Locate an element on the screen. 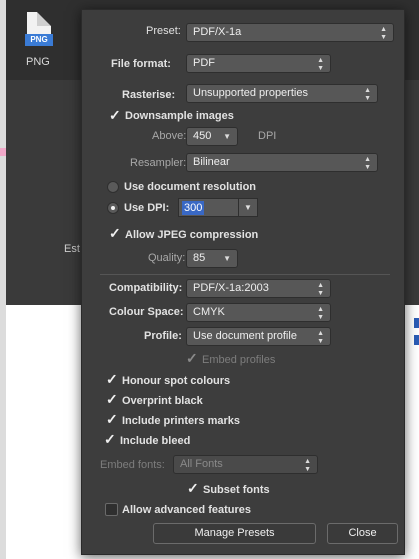 The width and height of the screenshot is (419, 559). downsample-label: Downsample images is located at coordinates (179, 116).